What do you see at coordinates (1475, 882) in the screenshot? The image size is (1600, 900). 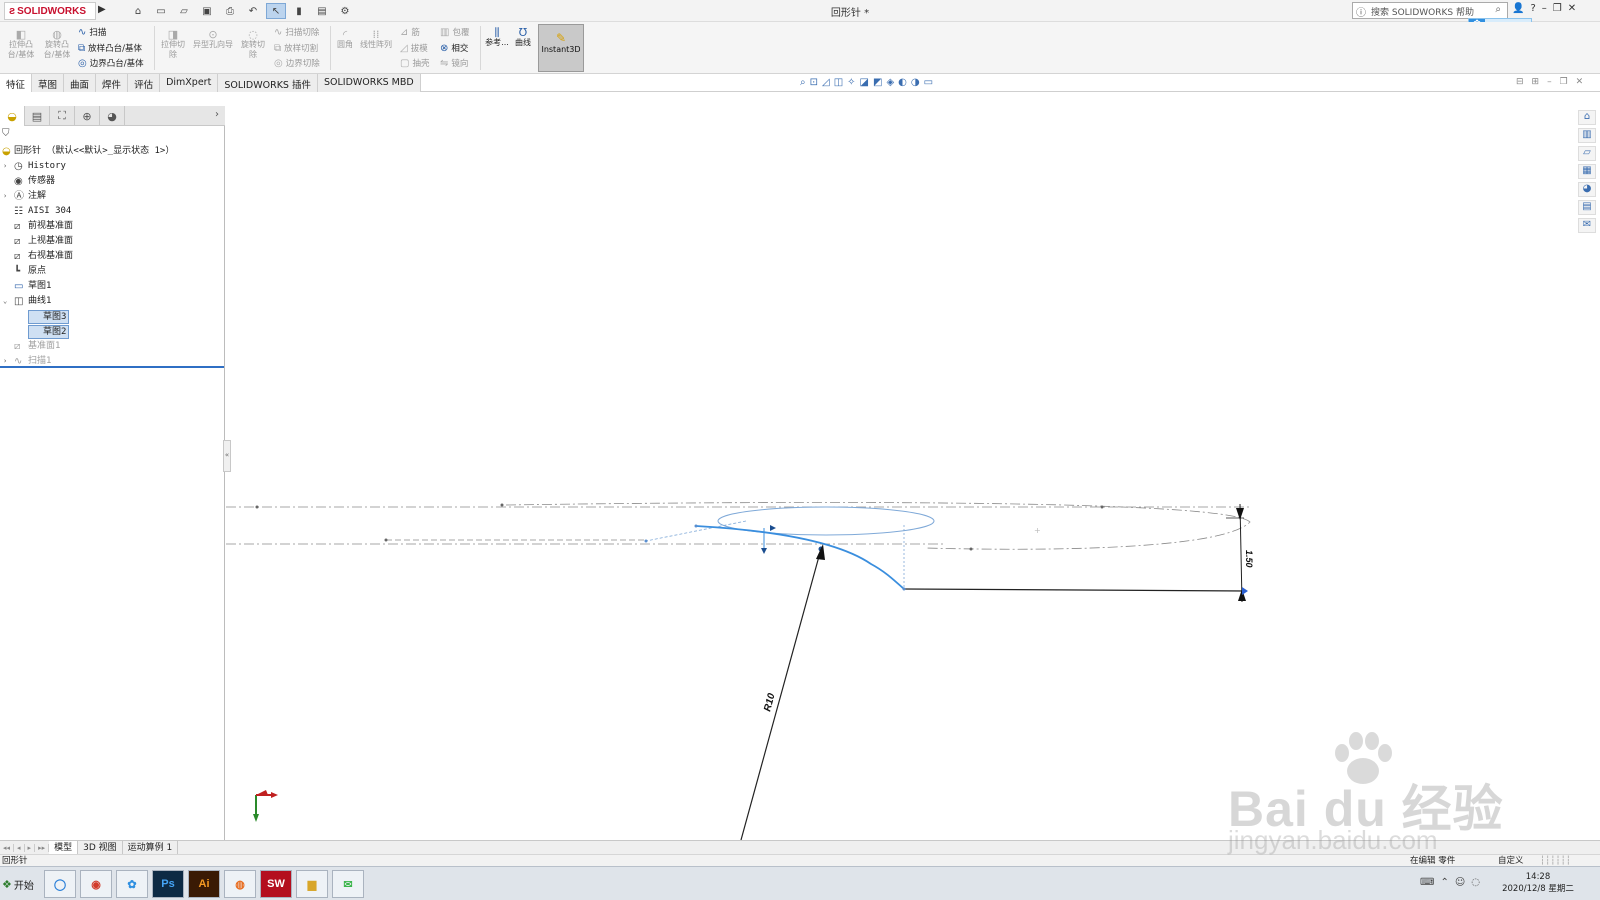 I see `network-icon: ◌` at bounding box center [1475, 882].